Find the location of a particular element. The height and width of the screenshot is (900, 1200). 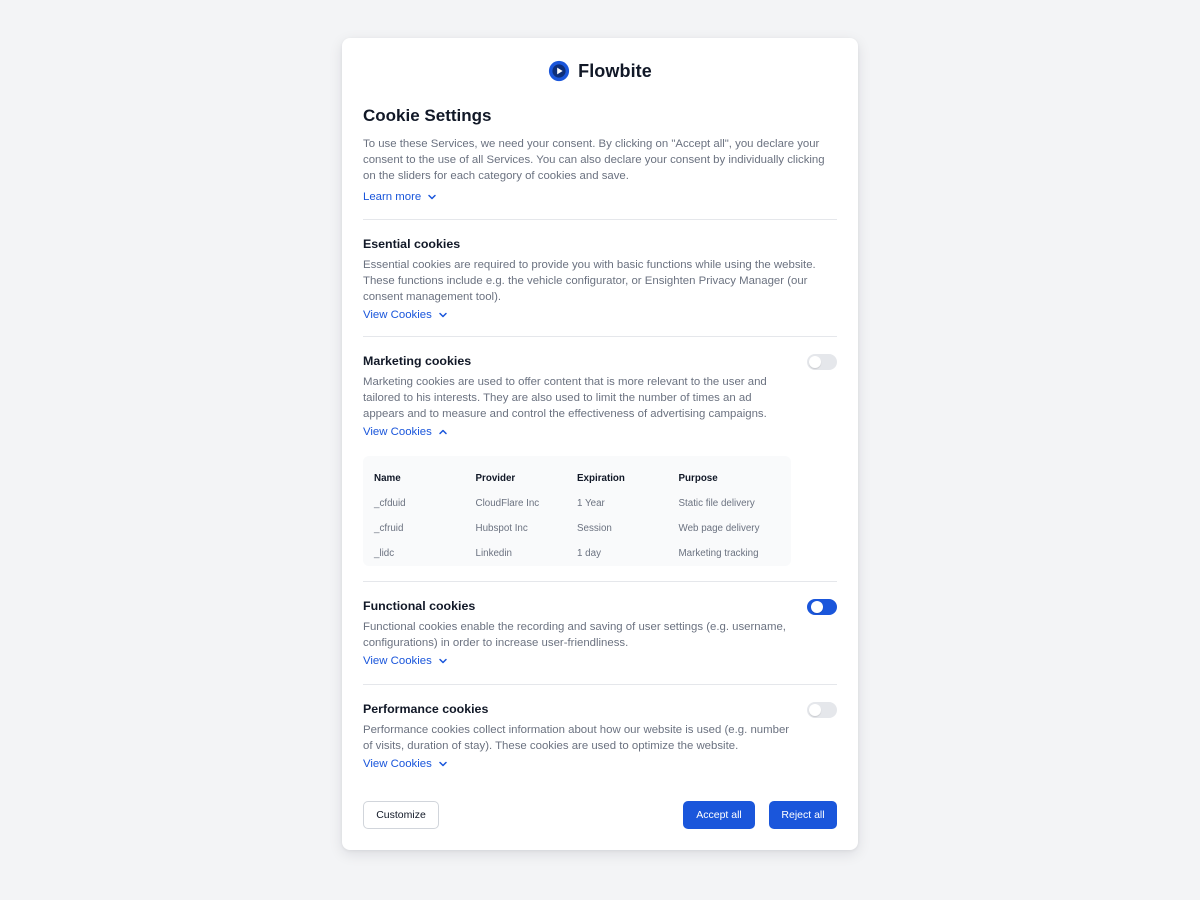

performance-cookies-toggle is located at coordinates (822, 710).